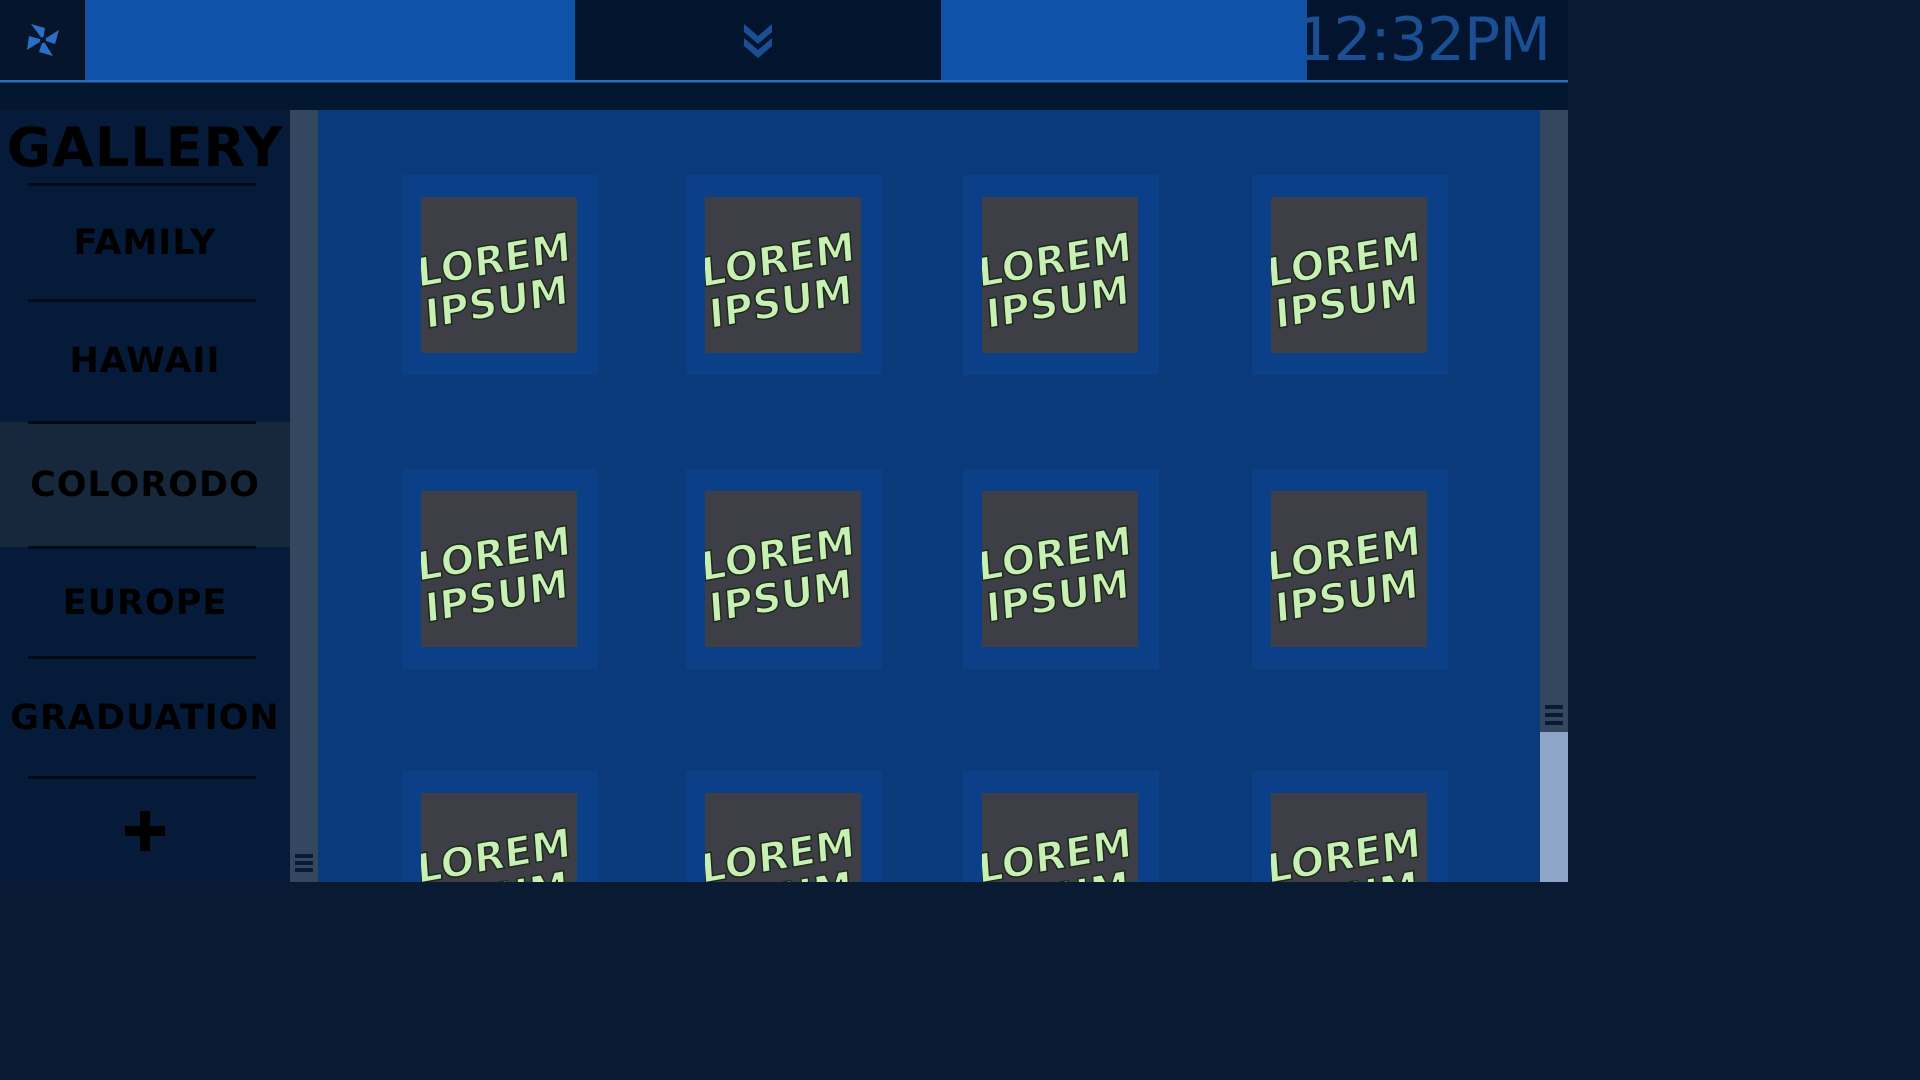 This screenshot has width=1920, height=1080. I want to click on scrollbar-thumb, so click(1554, 807).